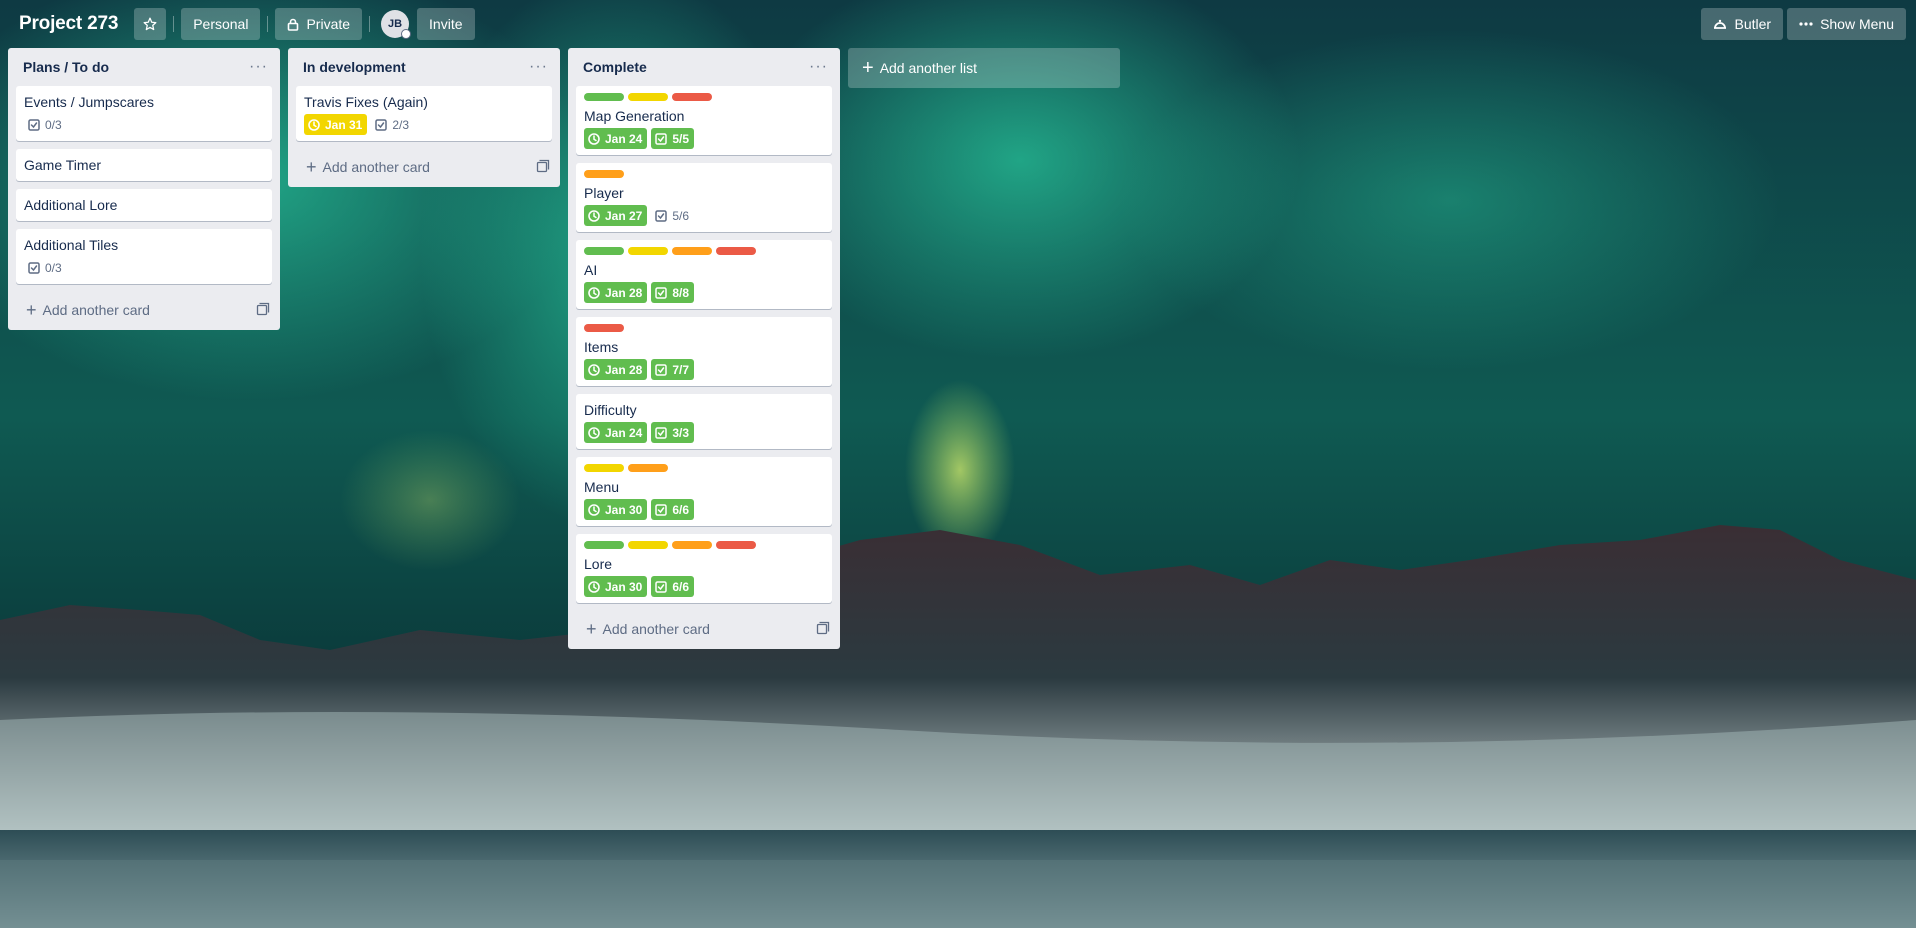 The height and width of the screenshot is (928, 1916). I want to click on checklist-badge: 7/7, so click(673, 369).